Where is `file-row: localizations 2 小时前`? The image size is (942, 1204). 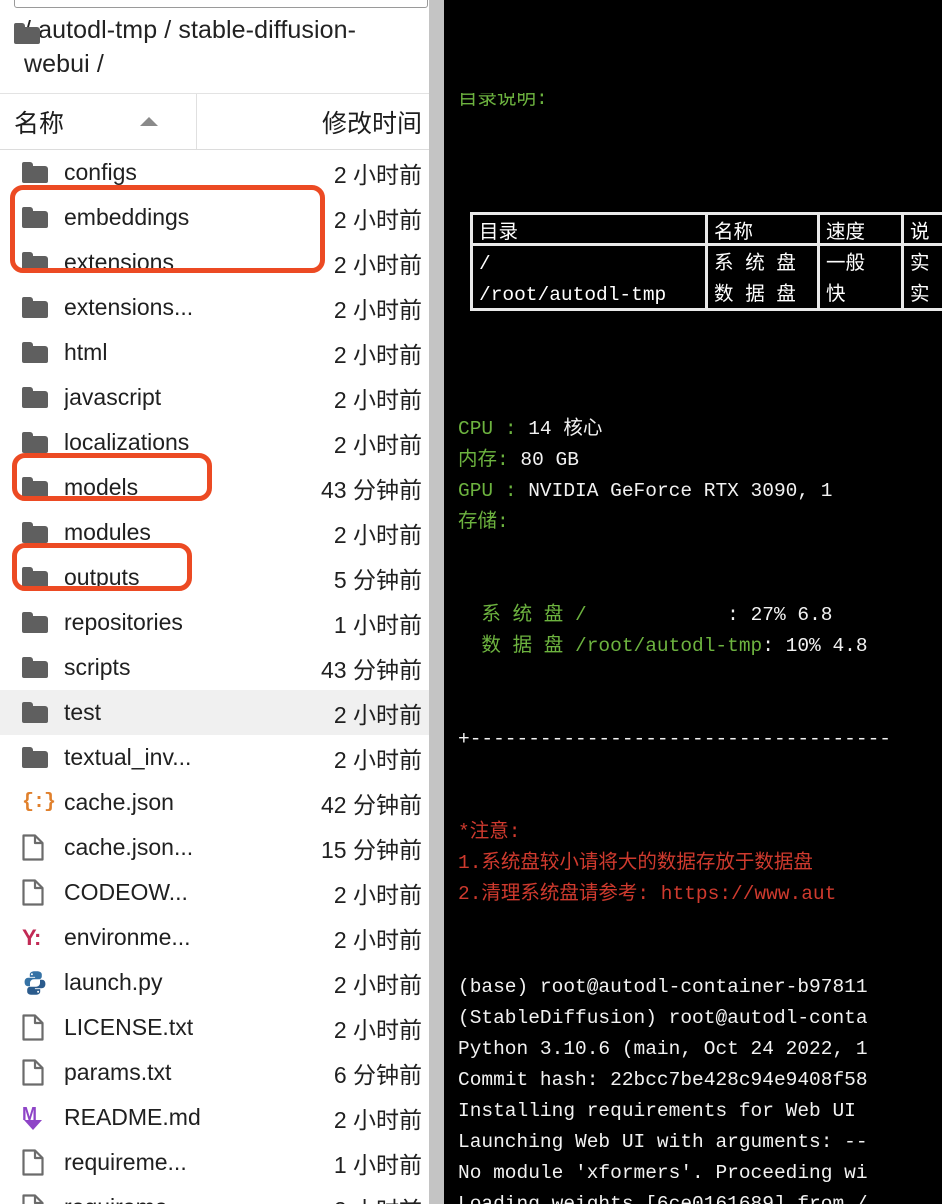 file-row: localizations 2 小时前 is located at coordinates (222, 442).